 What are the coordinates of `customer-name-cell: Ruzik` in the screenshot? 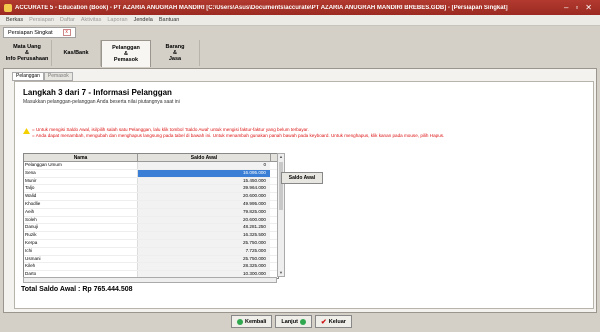 It's located at (81, 235).